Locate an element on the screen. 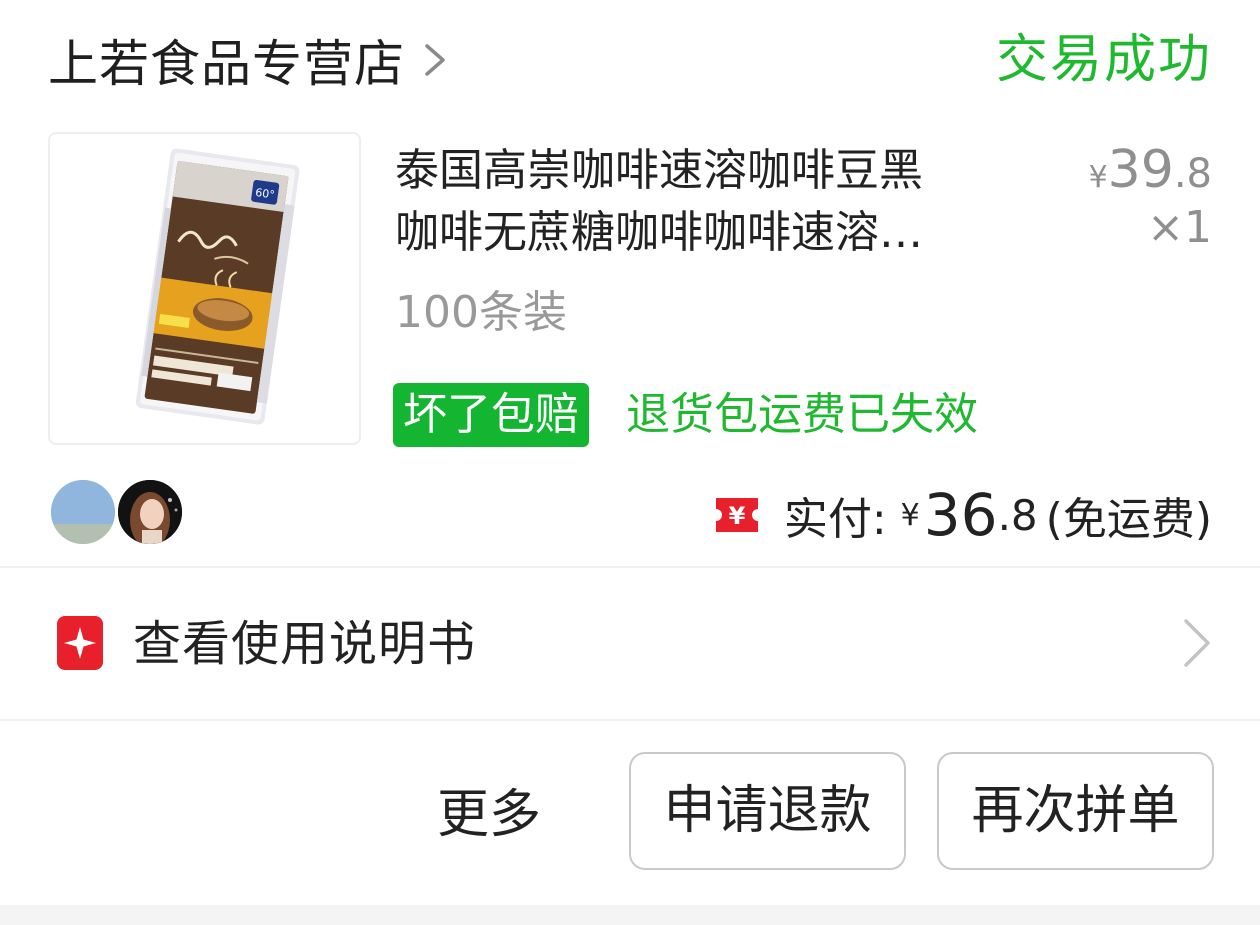  more-button: 更多 is located at coordinates (489, 815).